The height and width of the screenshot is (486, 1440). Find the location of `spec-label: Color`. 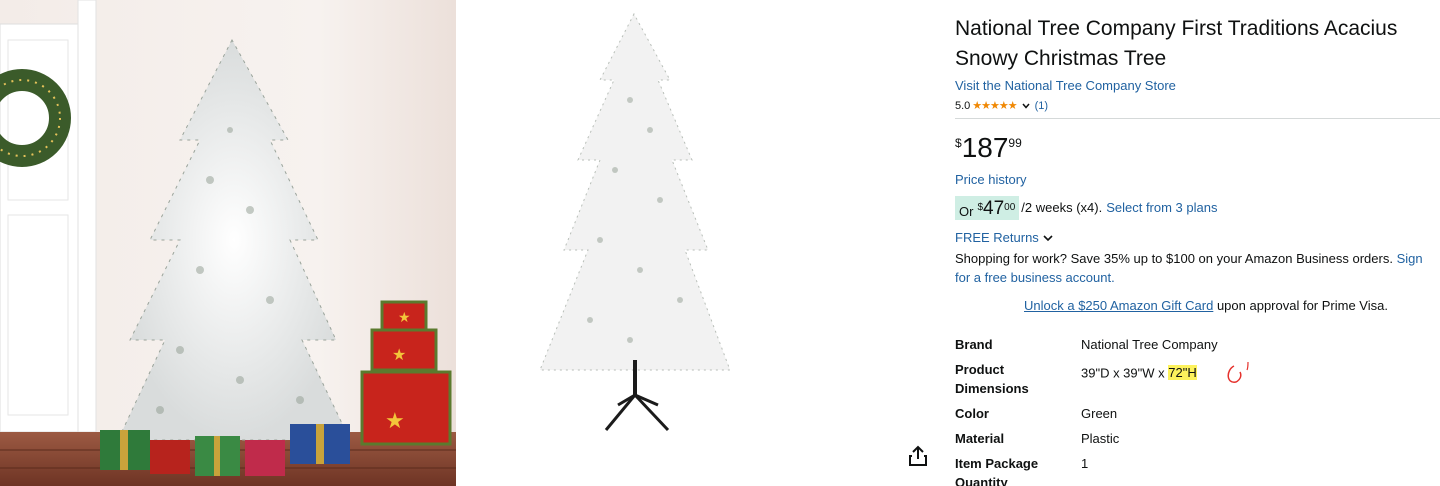

spec-label: Color is located at coordinates (972, 413).